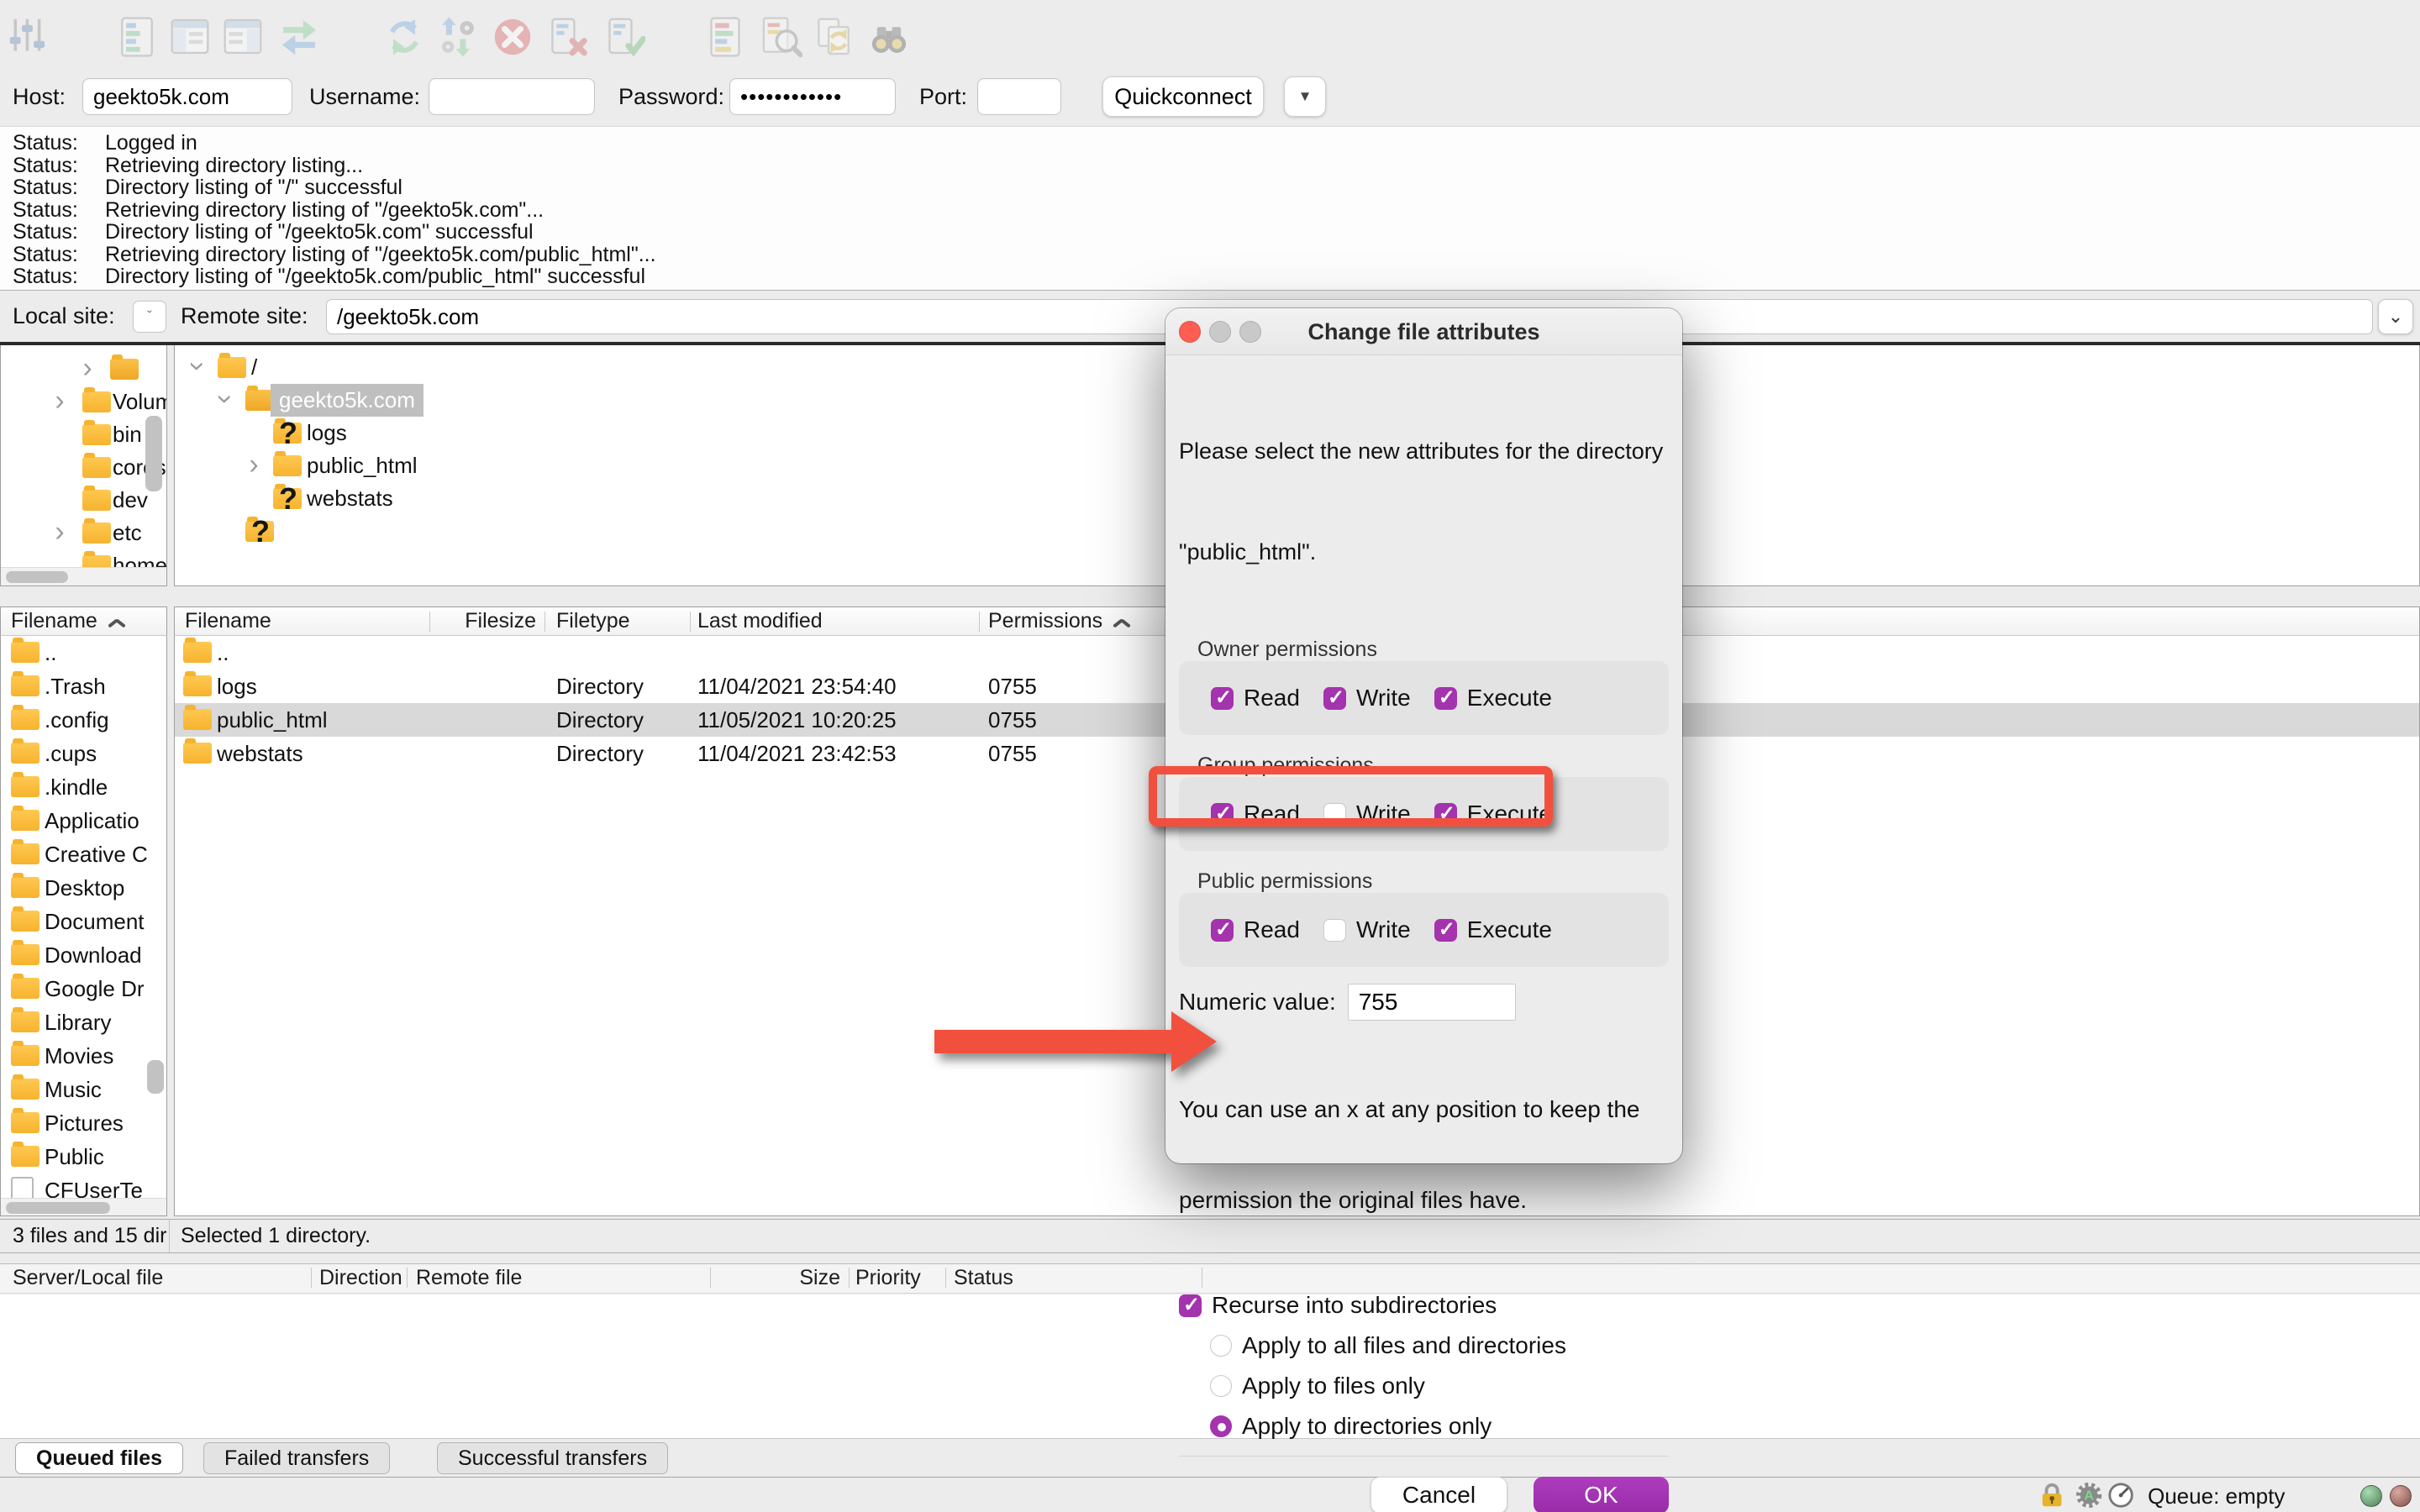  I want to click on list-item-.Trash: .Trash, so click(83, 686).